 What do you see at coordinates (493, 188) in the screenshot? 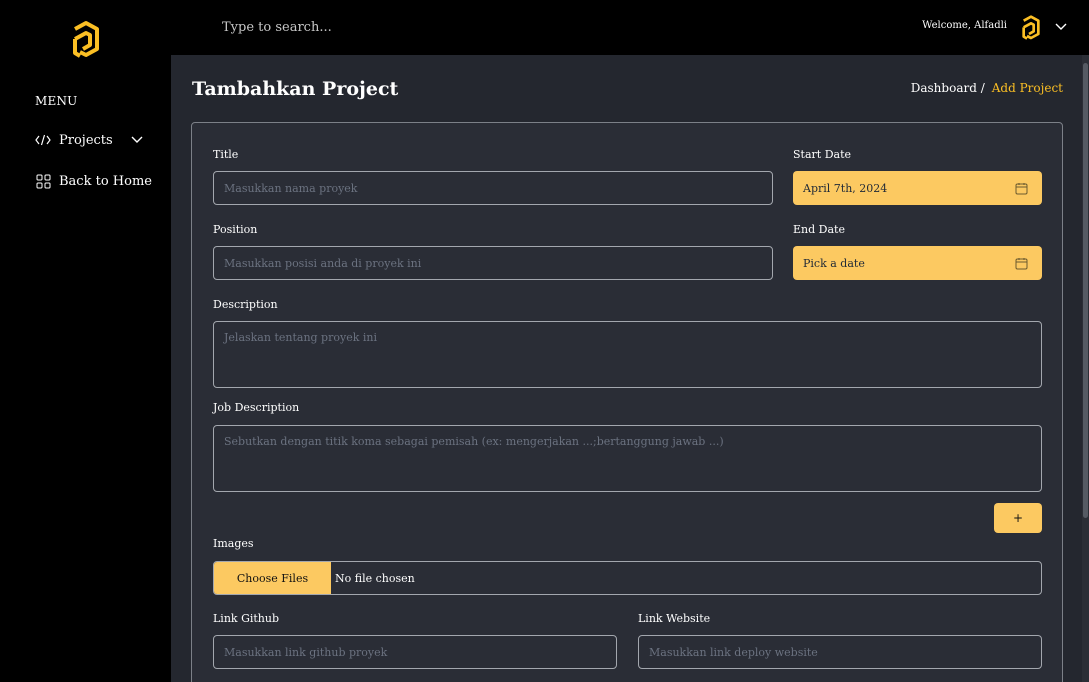
I see `title-input` at bounding box center [493, 188].